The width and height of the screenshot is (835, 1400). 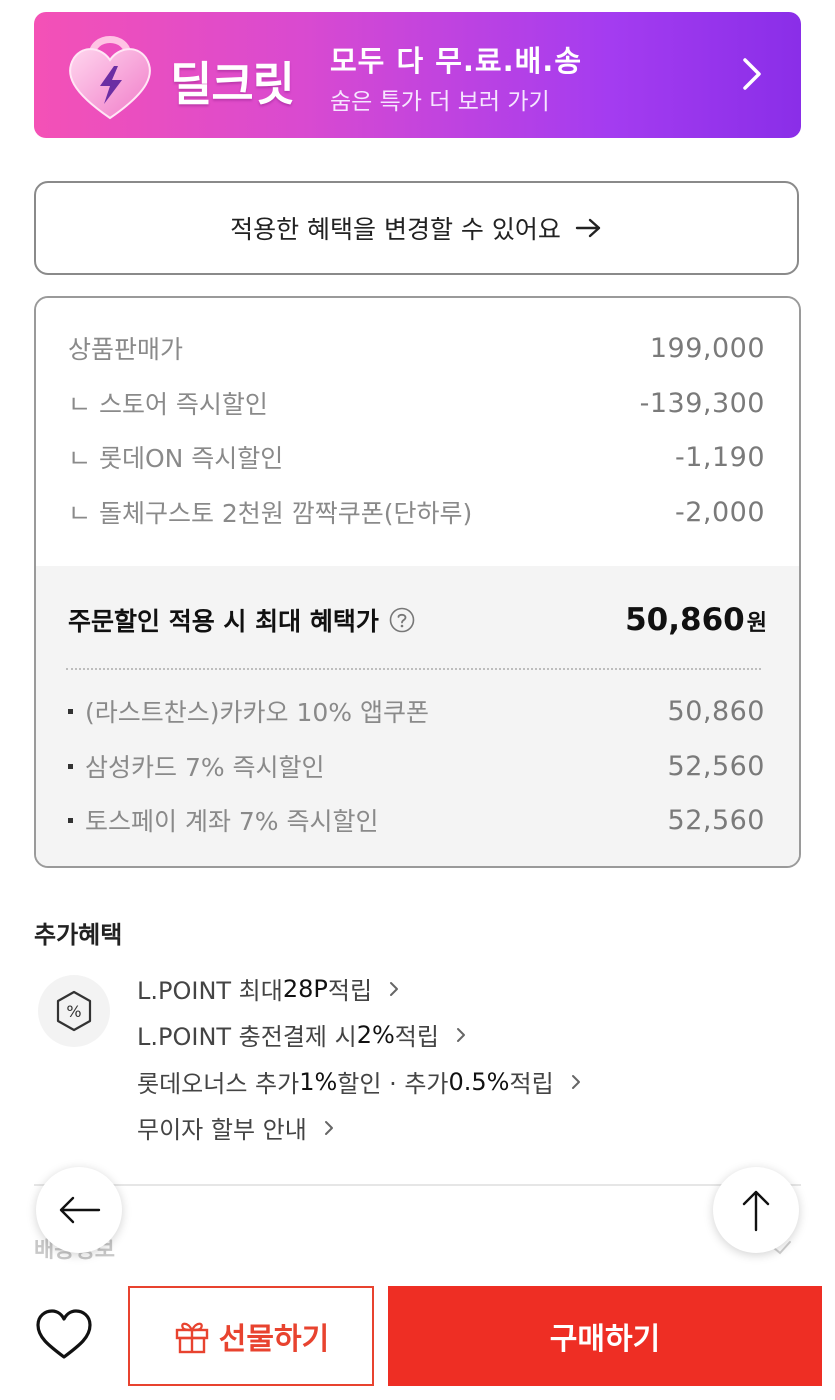 I want to click on payment-option-row: 토스페이 계좌 7% 즉시할인 52,560, so click(x=416, y=820).